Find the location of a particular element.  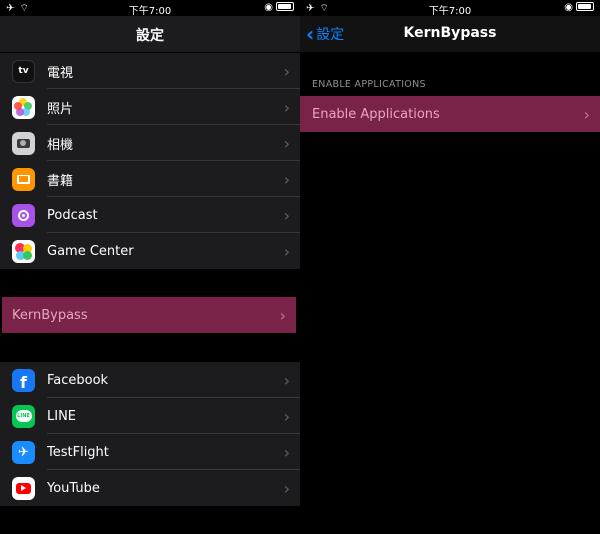

nav-bar: 設定 is located at coordinates (150, 34).